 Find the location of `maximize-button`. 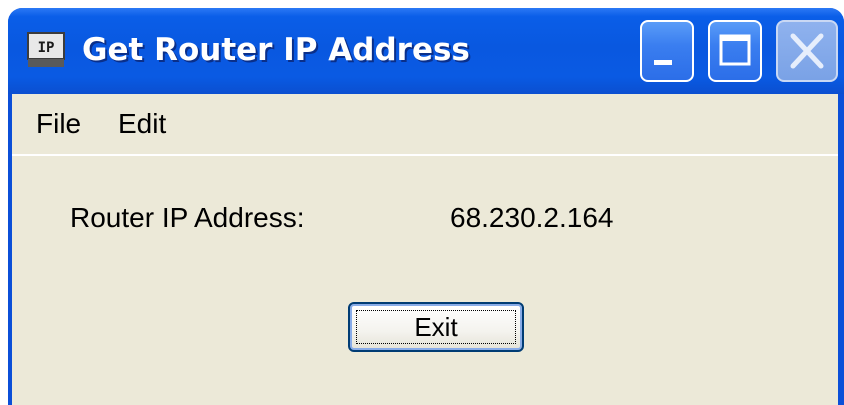

maximize-button is located at coordinates (735, 51).